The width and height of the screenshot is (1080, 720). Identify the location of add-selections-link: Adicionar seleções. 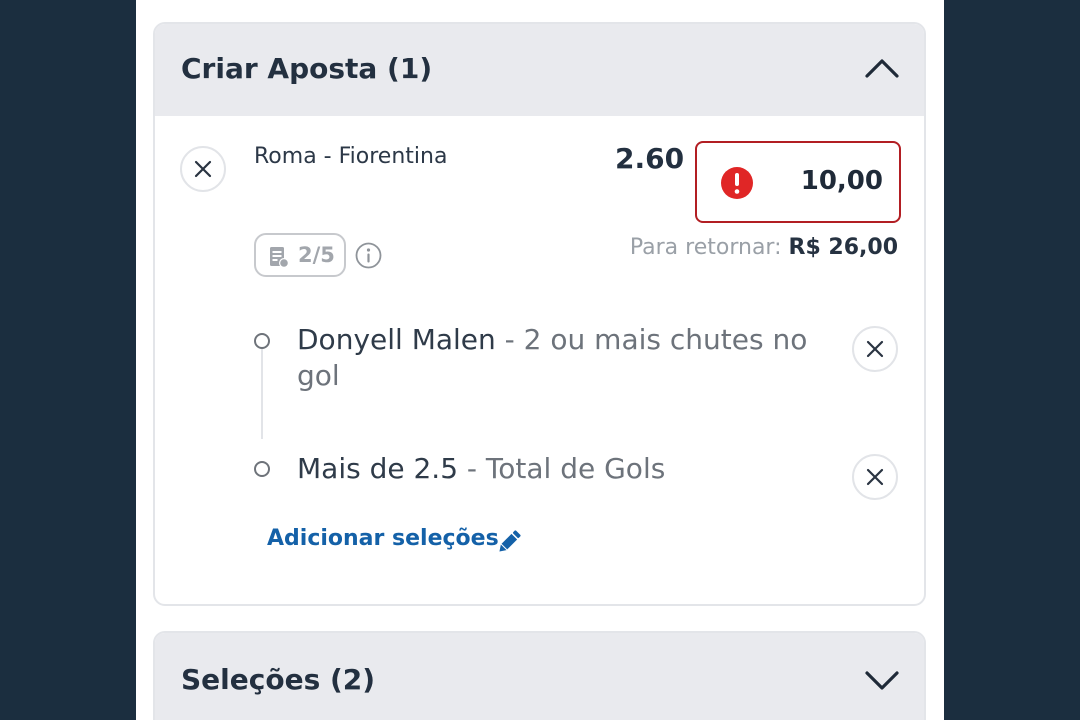
(383, 538).